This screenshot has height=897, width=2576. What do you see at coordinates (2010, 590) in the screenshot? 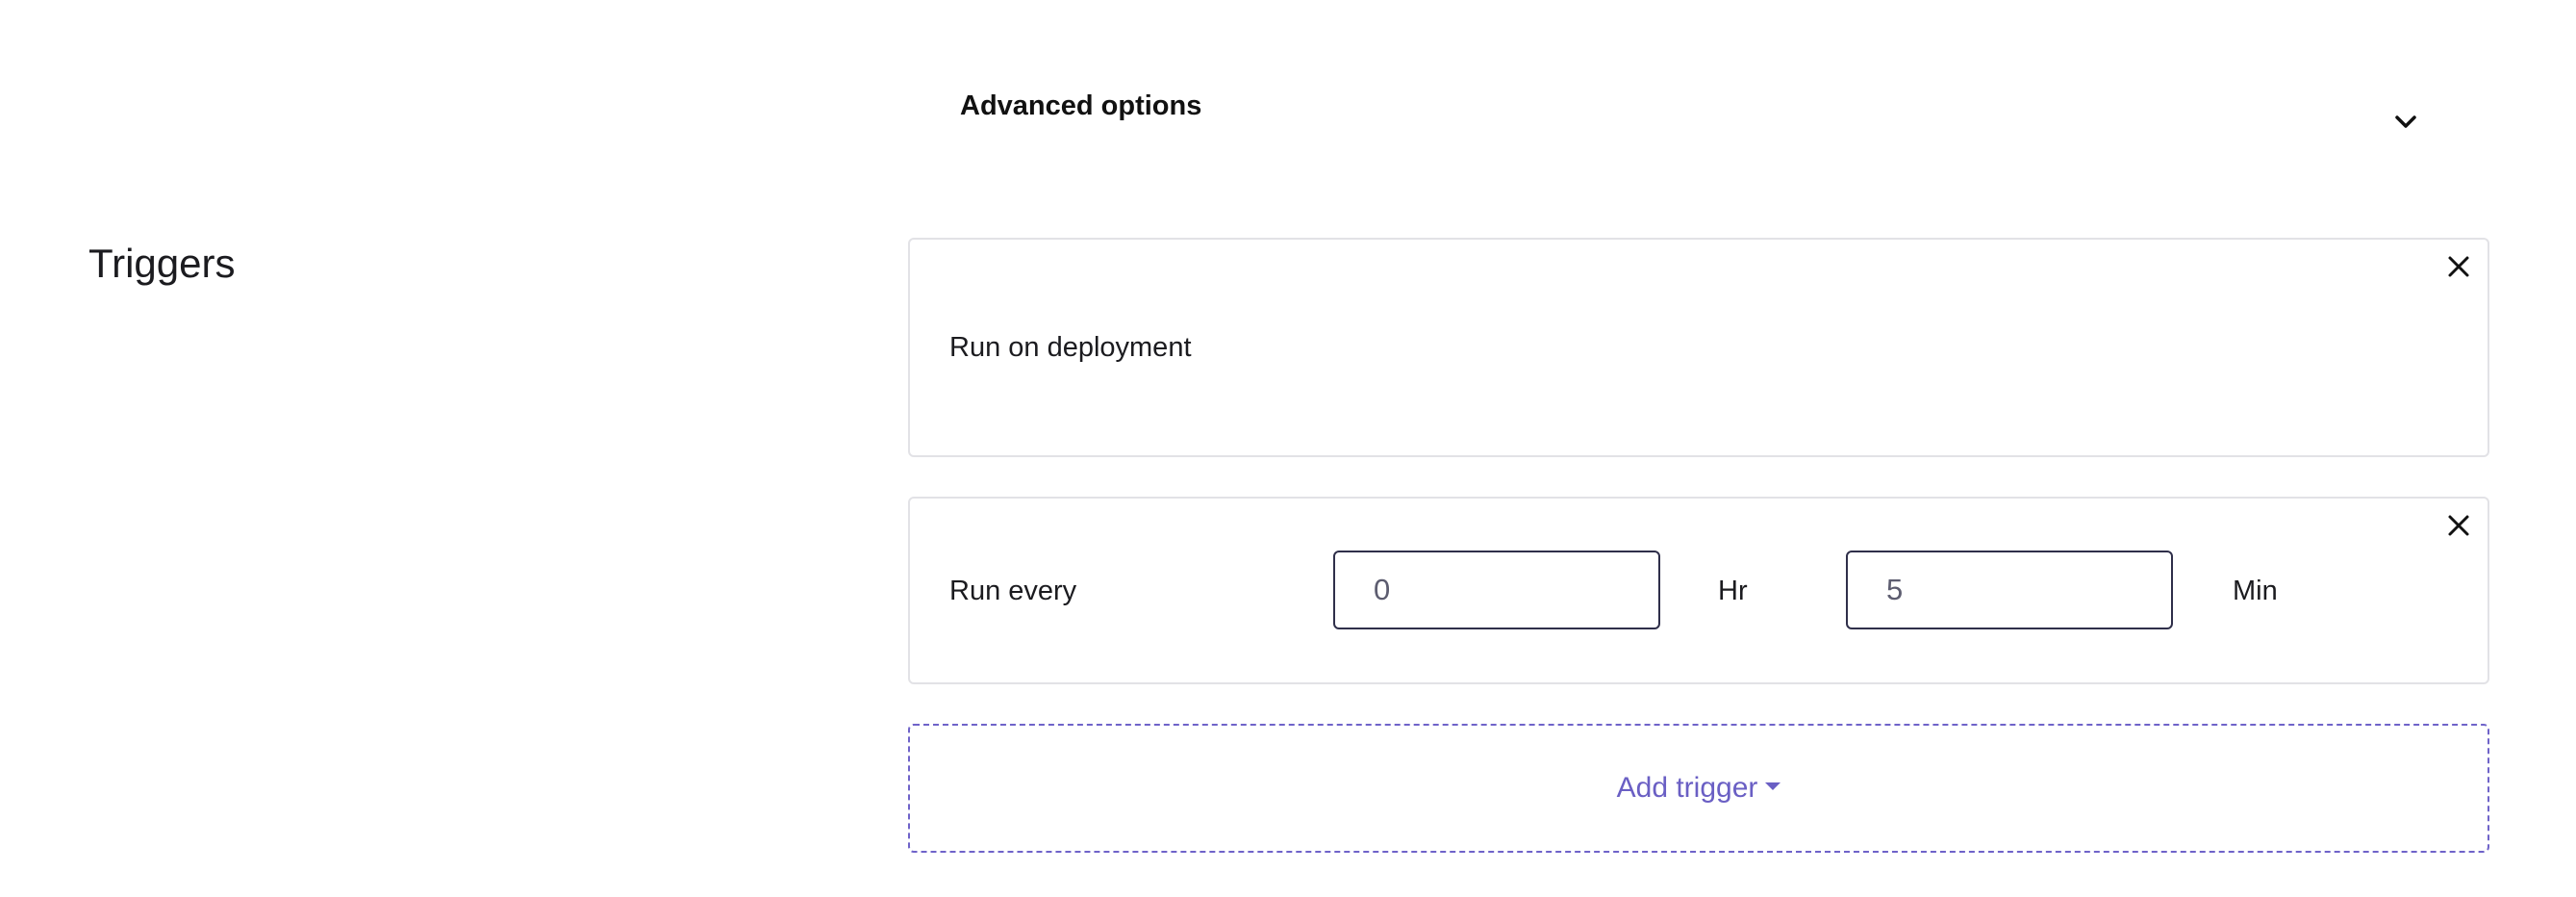
I see `minutes-input` at bounding box center [2010, 590].